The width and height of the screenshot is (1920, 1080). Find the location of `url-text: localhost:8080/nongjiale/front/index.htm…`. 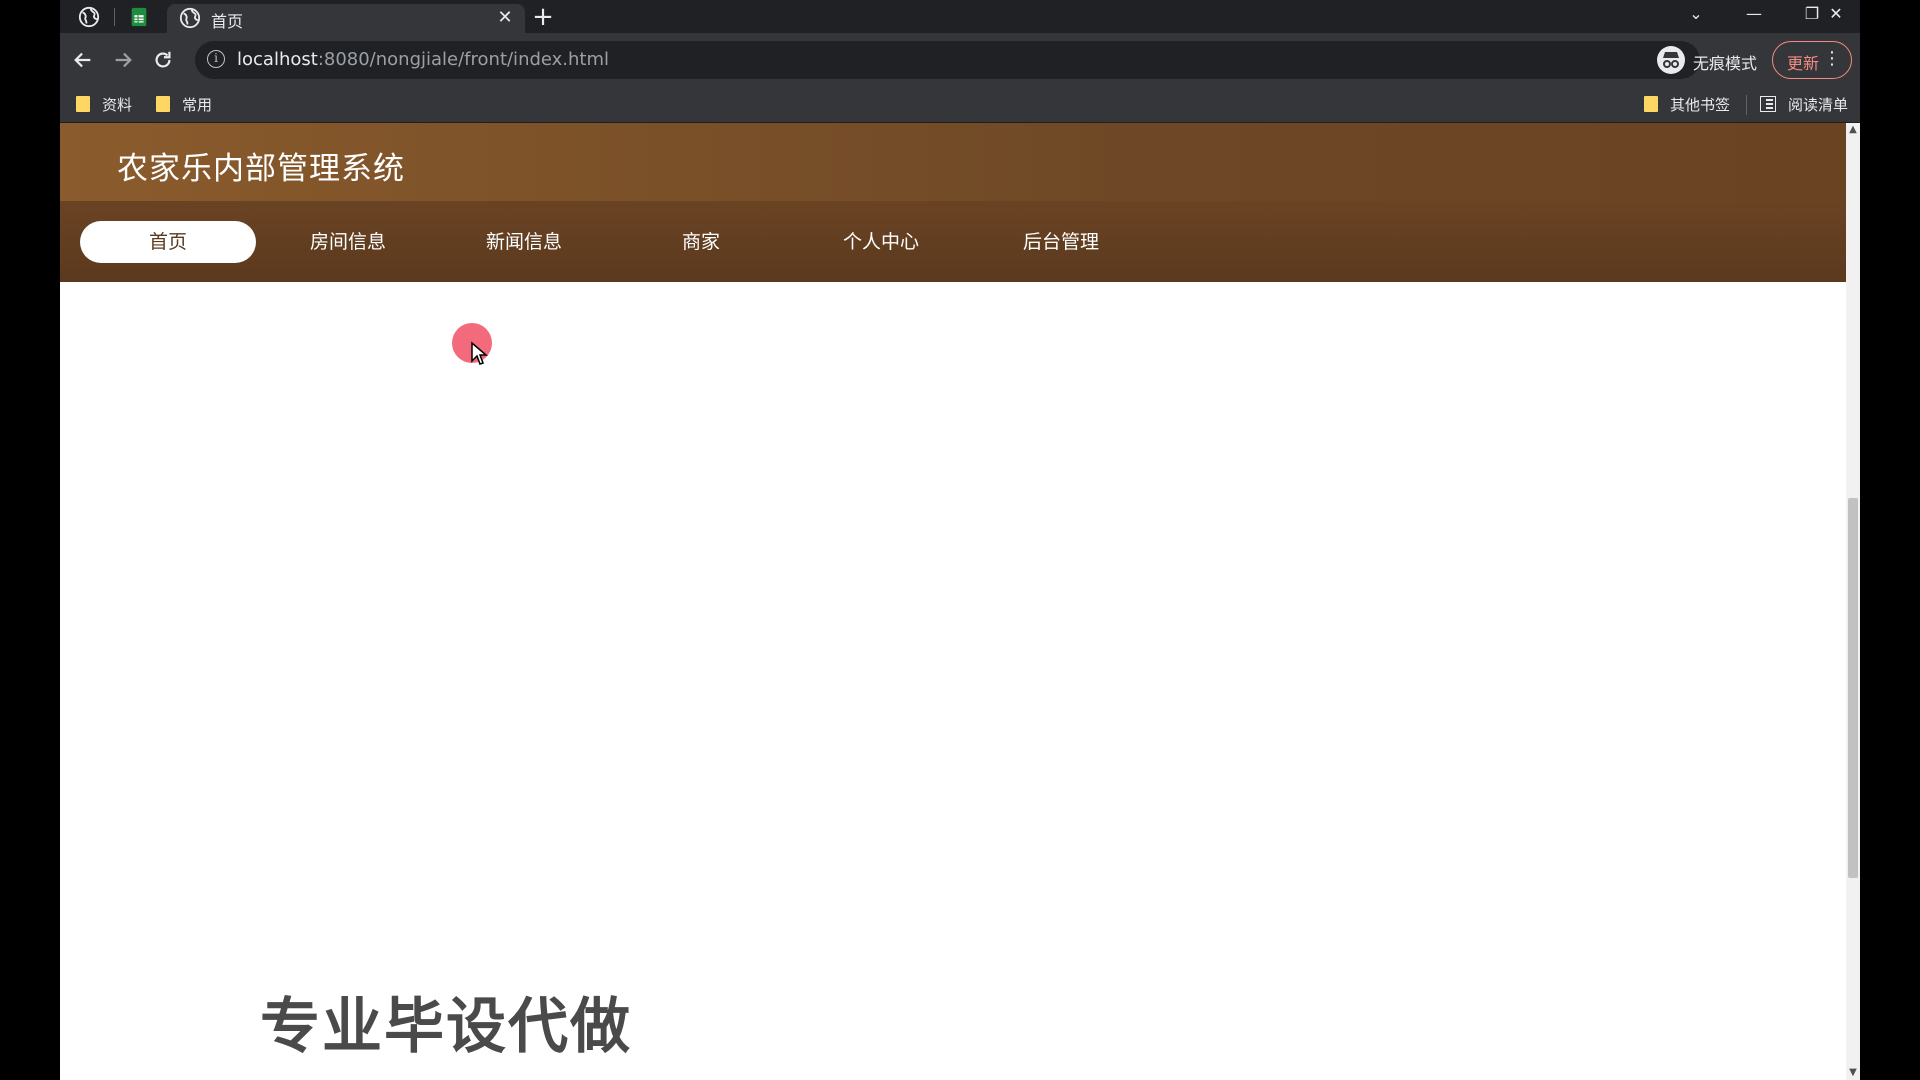

url-text: localhost:8080/nongjiale/front/index.htm… is located at coordinates (423, 59).